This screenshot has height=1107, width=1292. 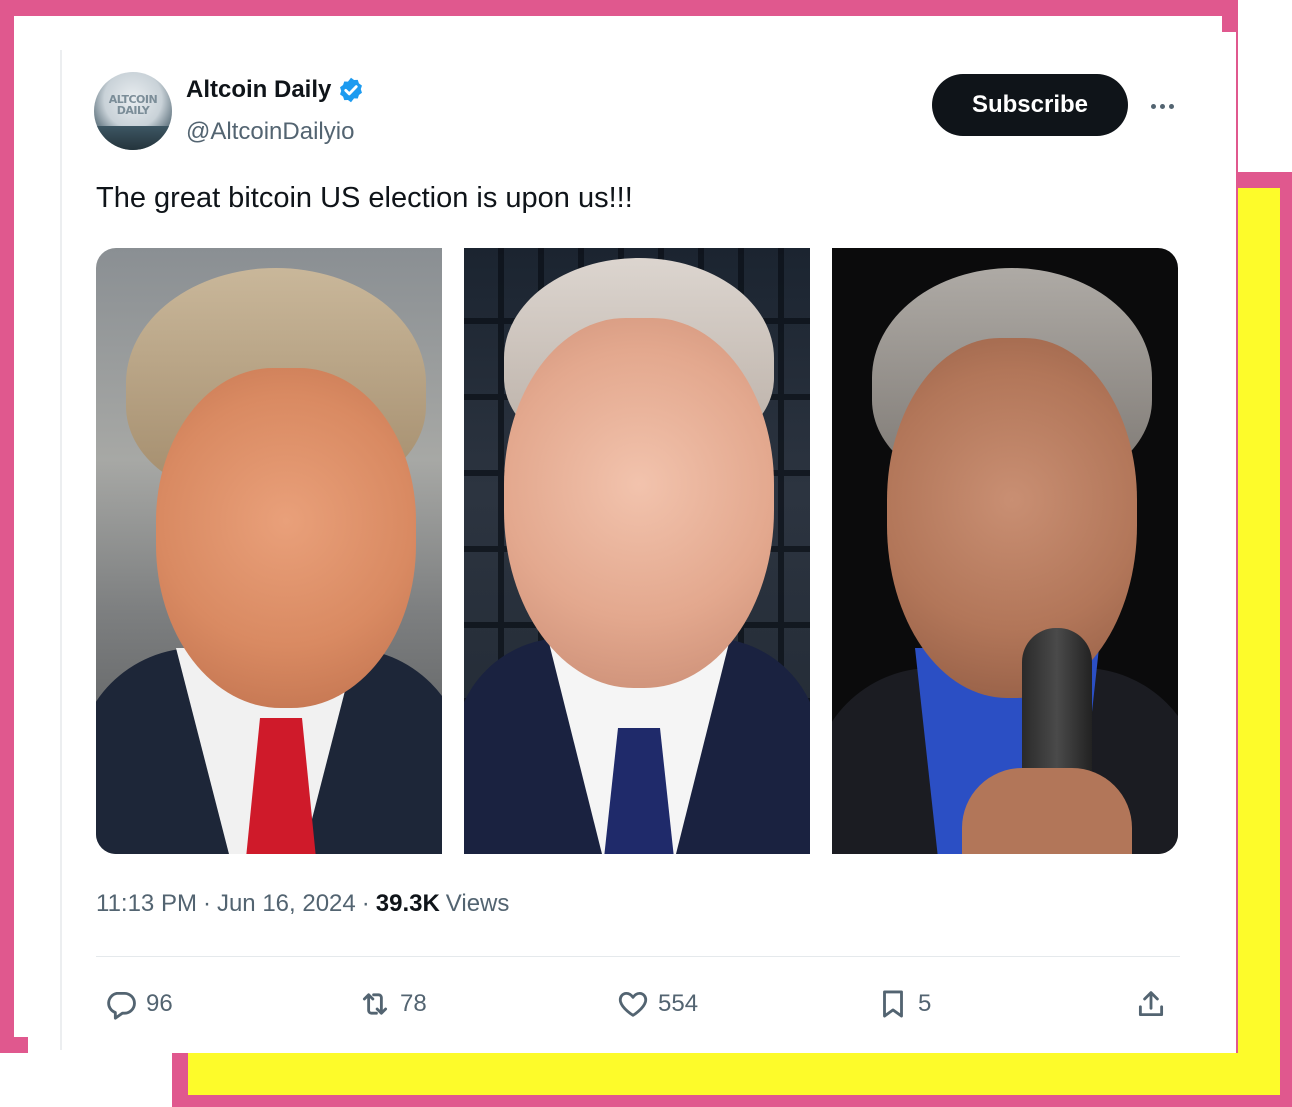 I want to click on reply-count: 96, so click(x=159, y=1003).